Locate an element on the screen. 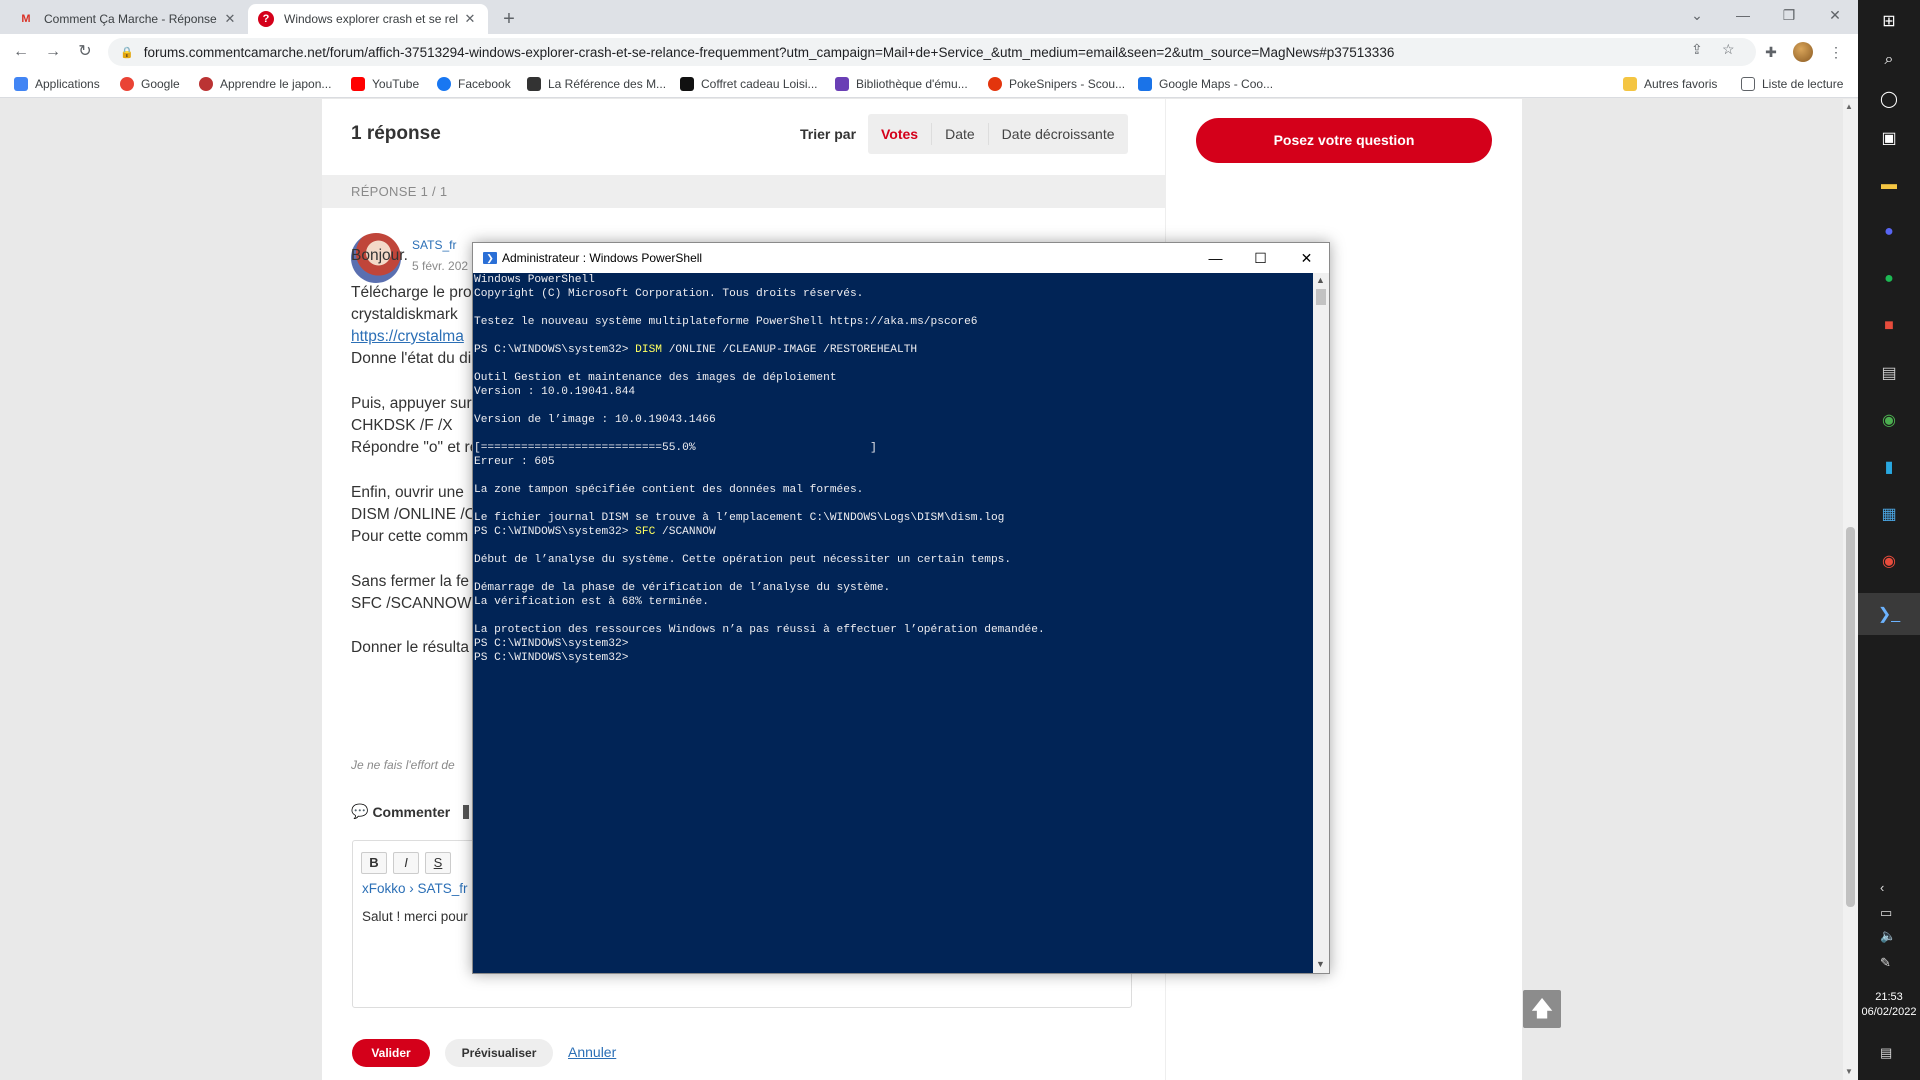  sort-votes: Votes is located at coordinates (900, 134).